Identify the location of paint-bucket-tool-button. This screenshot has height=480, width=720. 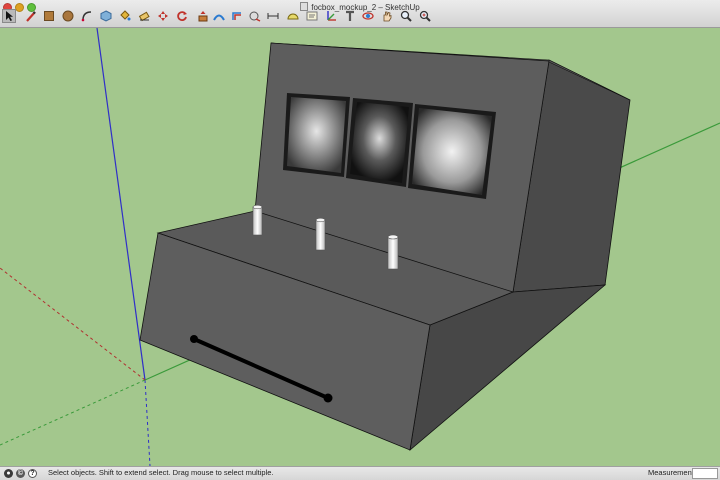
(125, 16).